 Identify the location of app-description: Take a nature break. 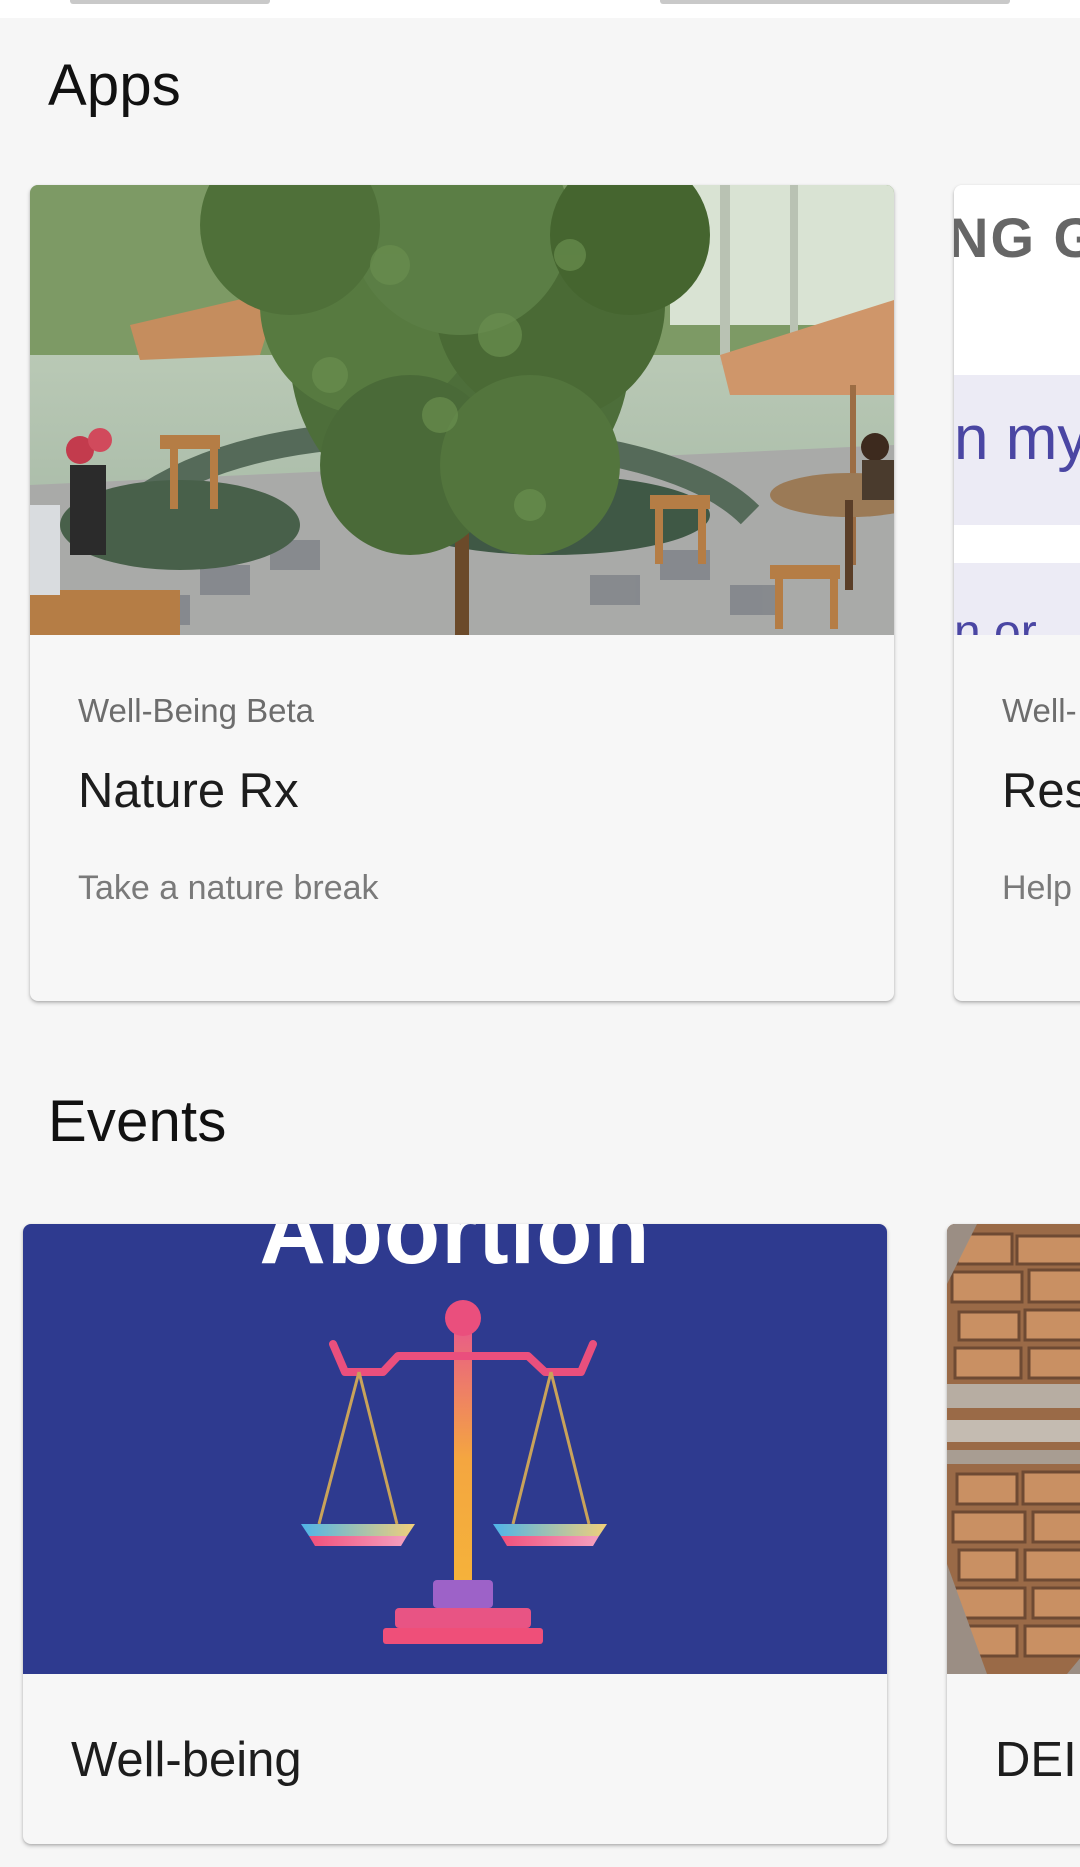
(228, 888).